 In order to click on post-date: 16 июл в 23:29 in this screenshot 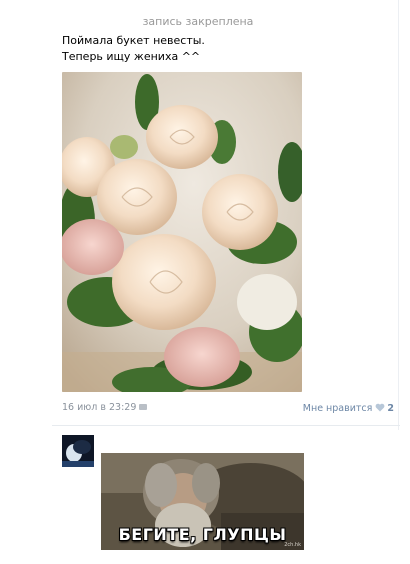, I will do `click(105, 407)`.